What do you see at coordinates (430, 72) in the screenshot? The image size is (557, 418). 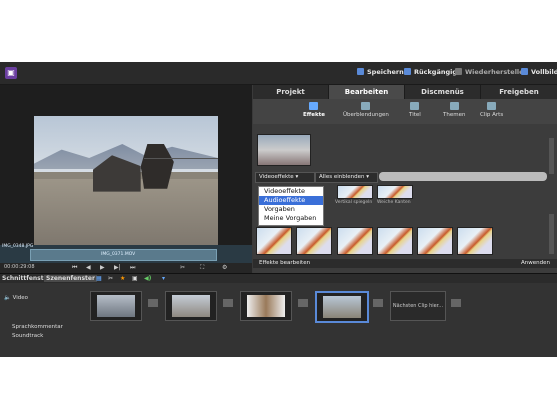 I see `undo-button: Rückgängig` at bounding box center [430, 72].